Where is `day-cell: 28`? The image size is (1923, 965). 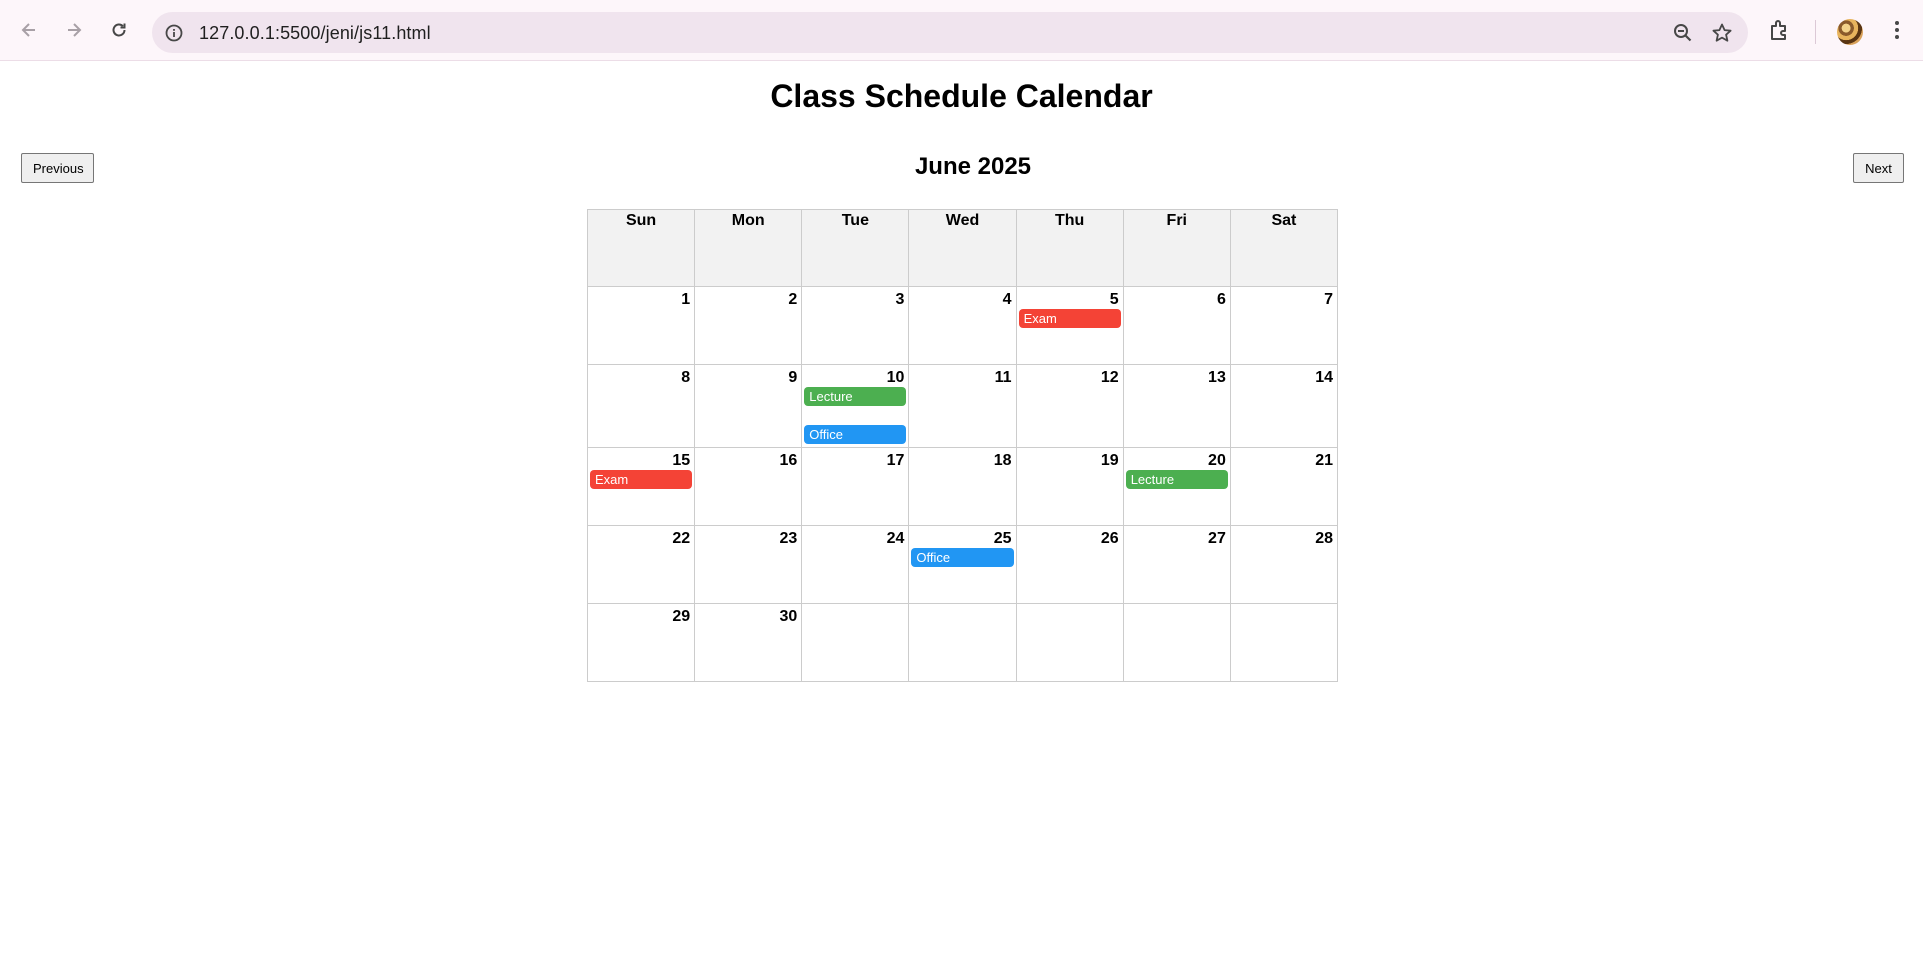
day-cell: 28 is located at coordinates (1284, 564).